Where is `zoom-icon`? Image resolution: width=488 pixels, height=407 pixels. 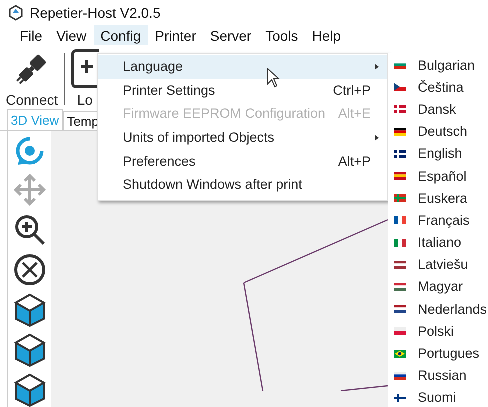 zoom-icon is located at coordinates (29, 230).